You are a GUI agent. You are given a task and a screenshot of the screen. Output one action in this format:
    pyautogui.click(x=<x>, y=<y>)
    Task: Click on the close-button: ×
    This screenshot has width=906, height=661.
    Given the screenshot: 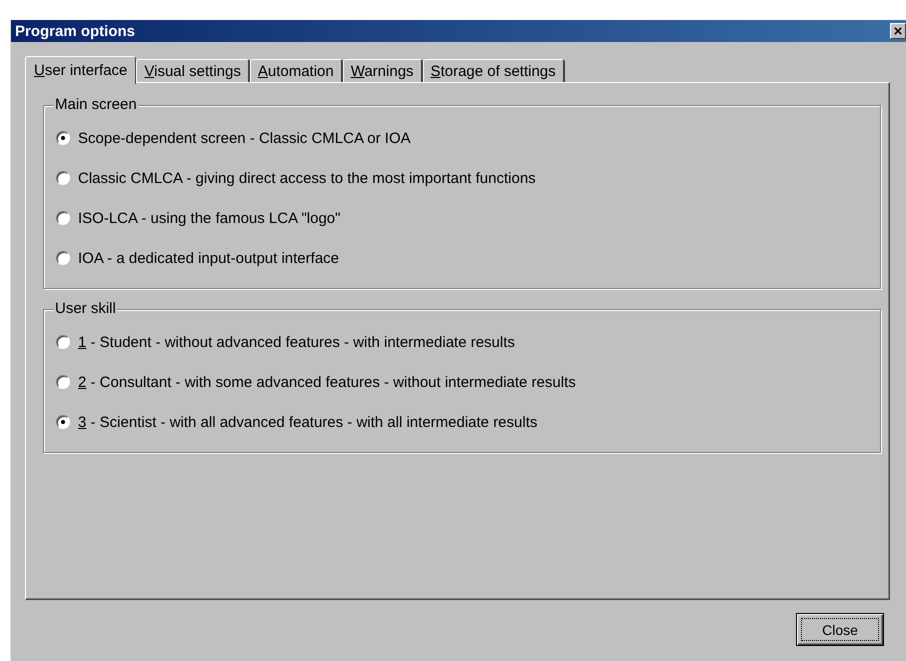 What is the action you would take?
    pyautogui.click(x=898, y=31)
    